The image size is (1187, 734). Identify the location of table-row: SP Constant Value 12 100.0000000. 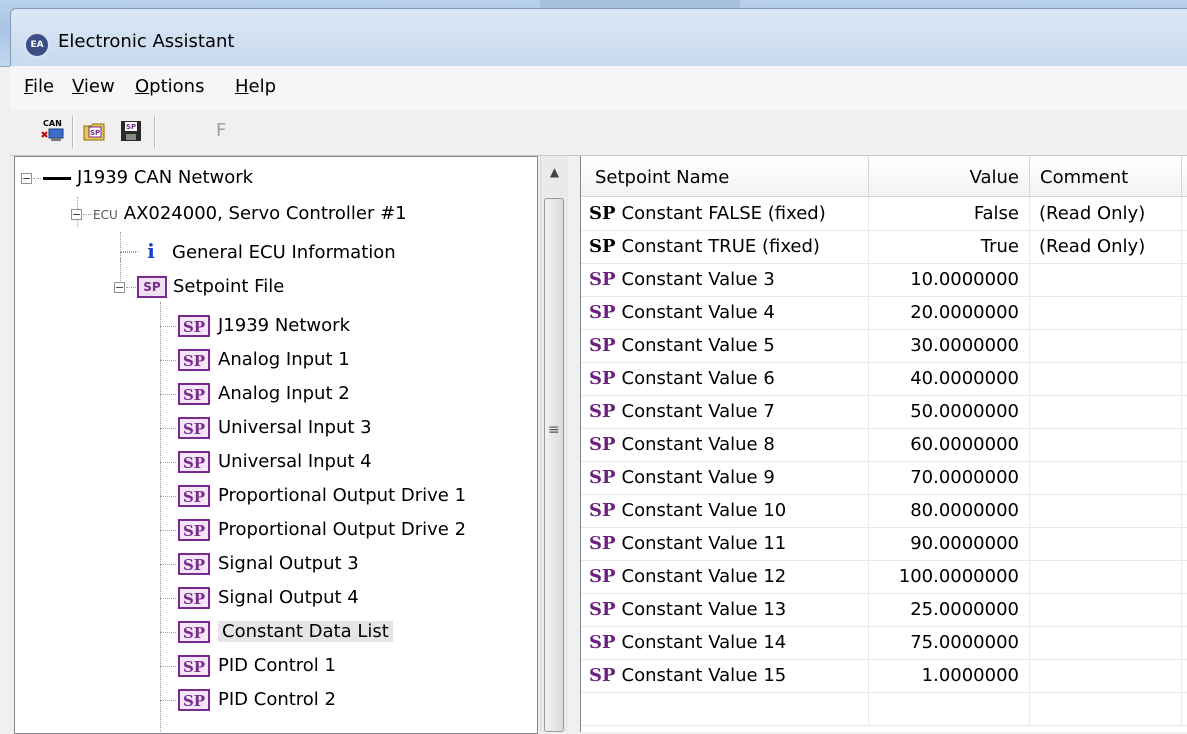
(884, 577).